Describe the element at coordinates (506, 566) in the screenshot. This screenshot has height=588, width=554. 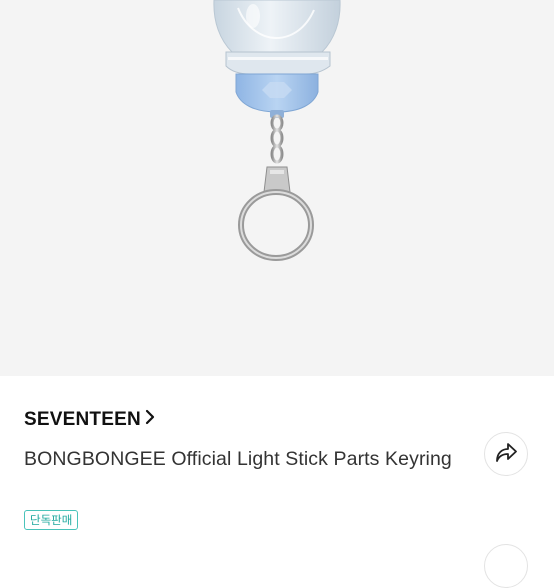
I see `action-button` at that location.